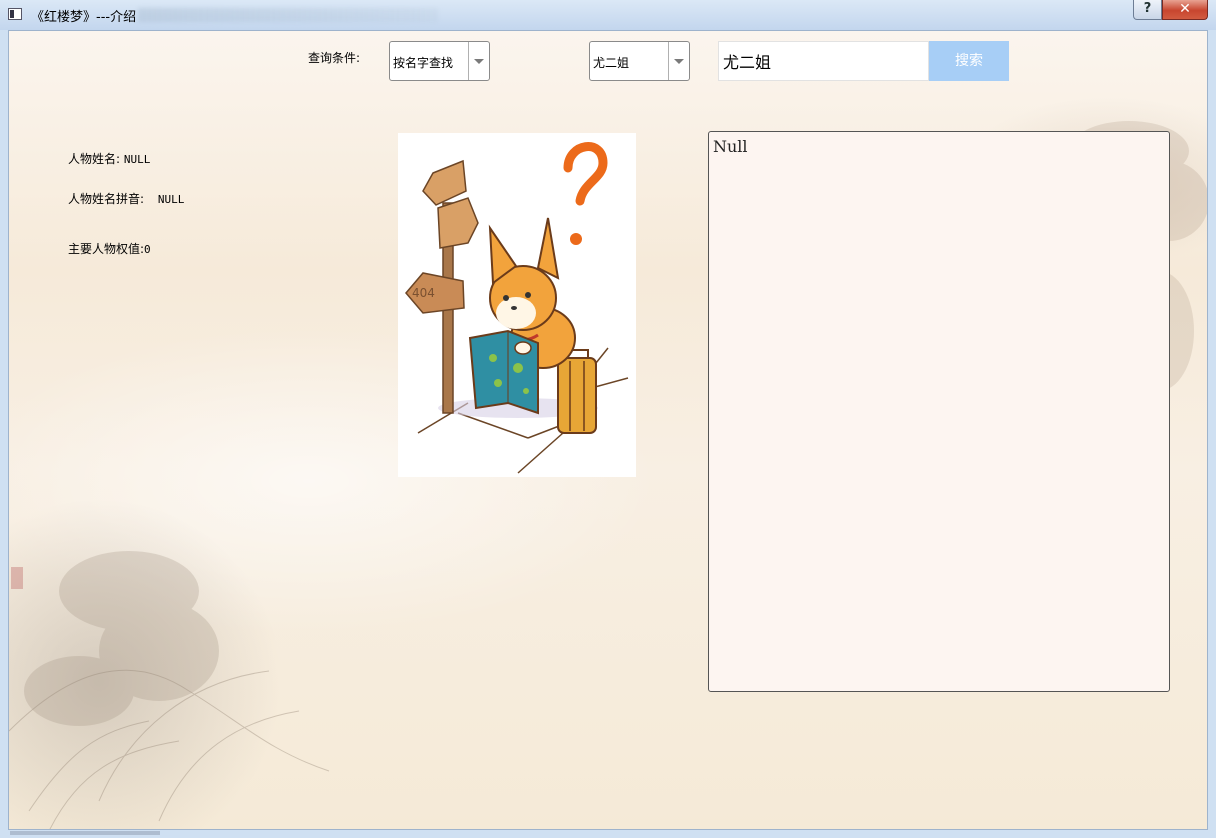 This screenshot has width=1216, height=838. I want to click on character-detail-text: Null, so click(730, 146).